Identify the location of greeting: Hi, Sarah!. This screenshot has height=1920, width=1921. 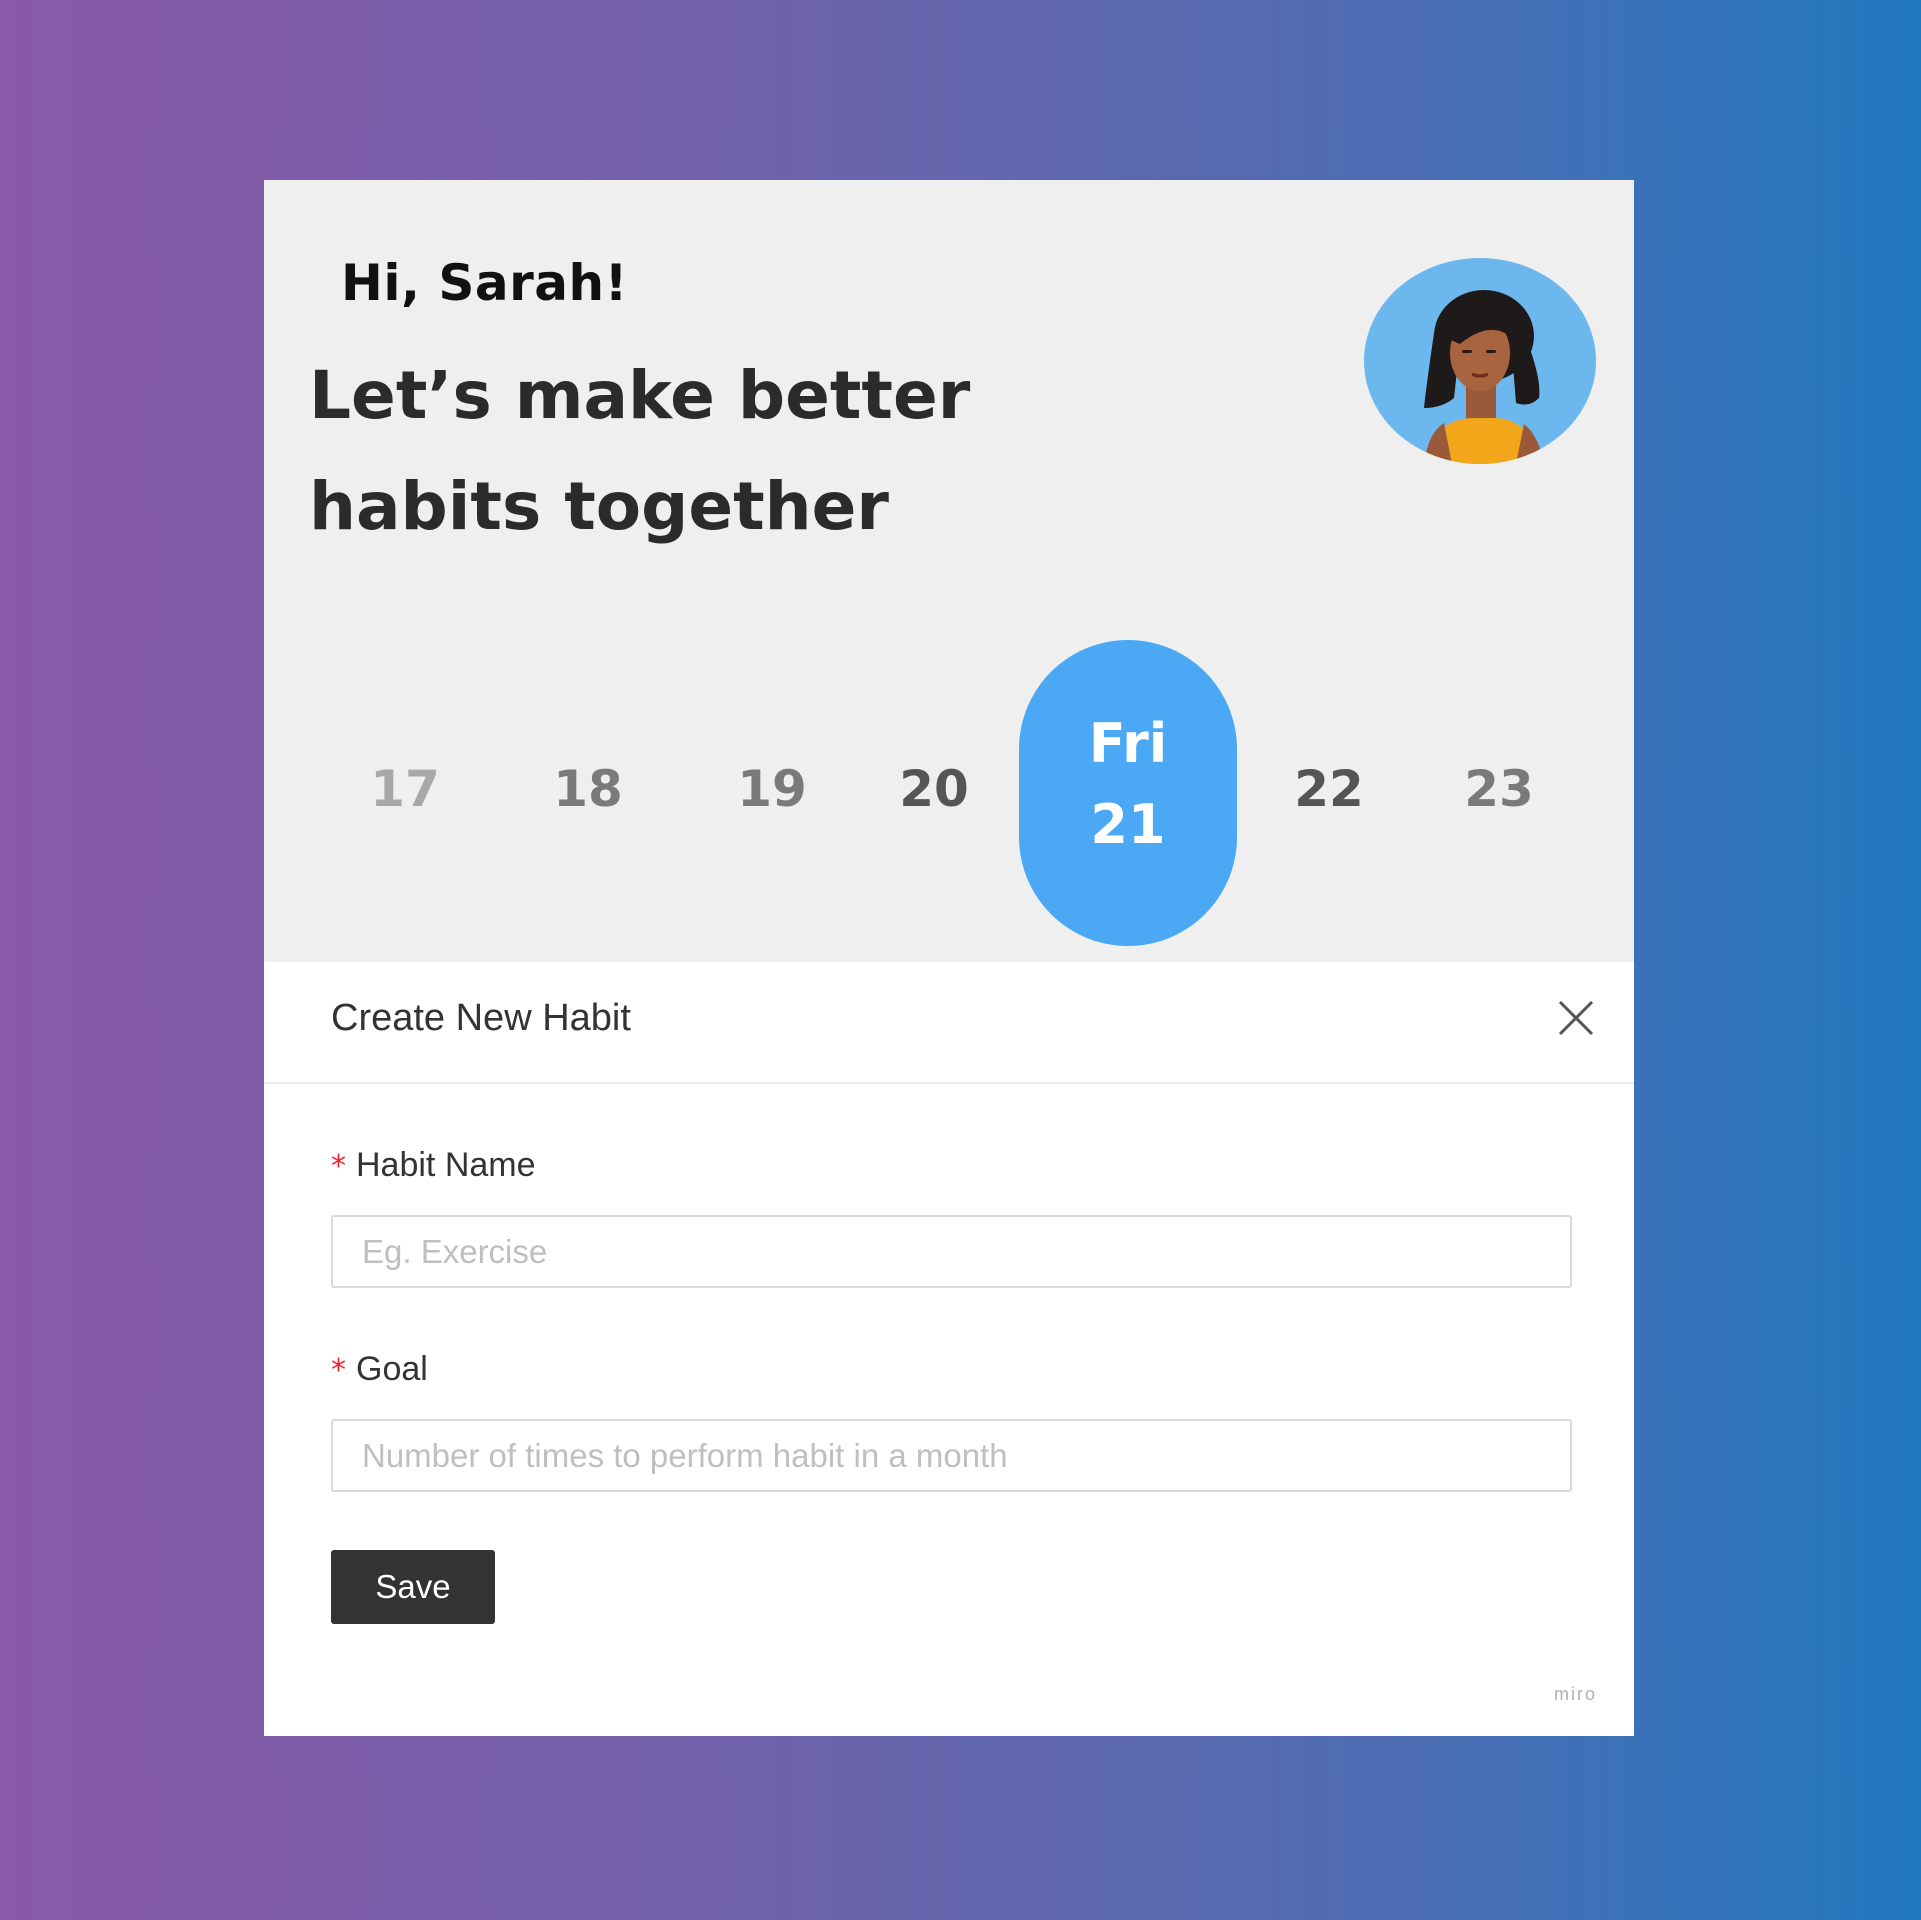
(484, 283).